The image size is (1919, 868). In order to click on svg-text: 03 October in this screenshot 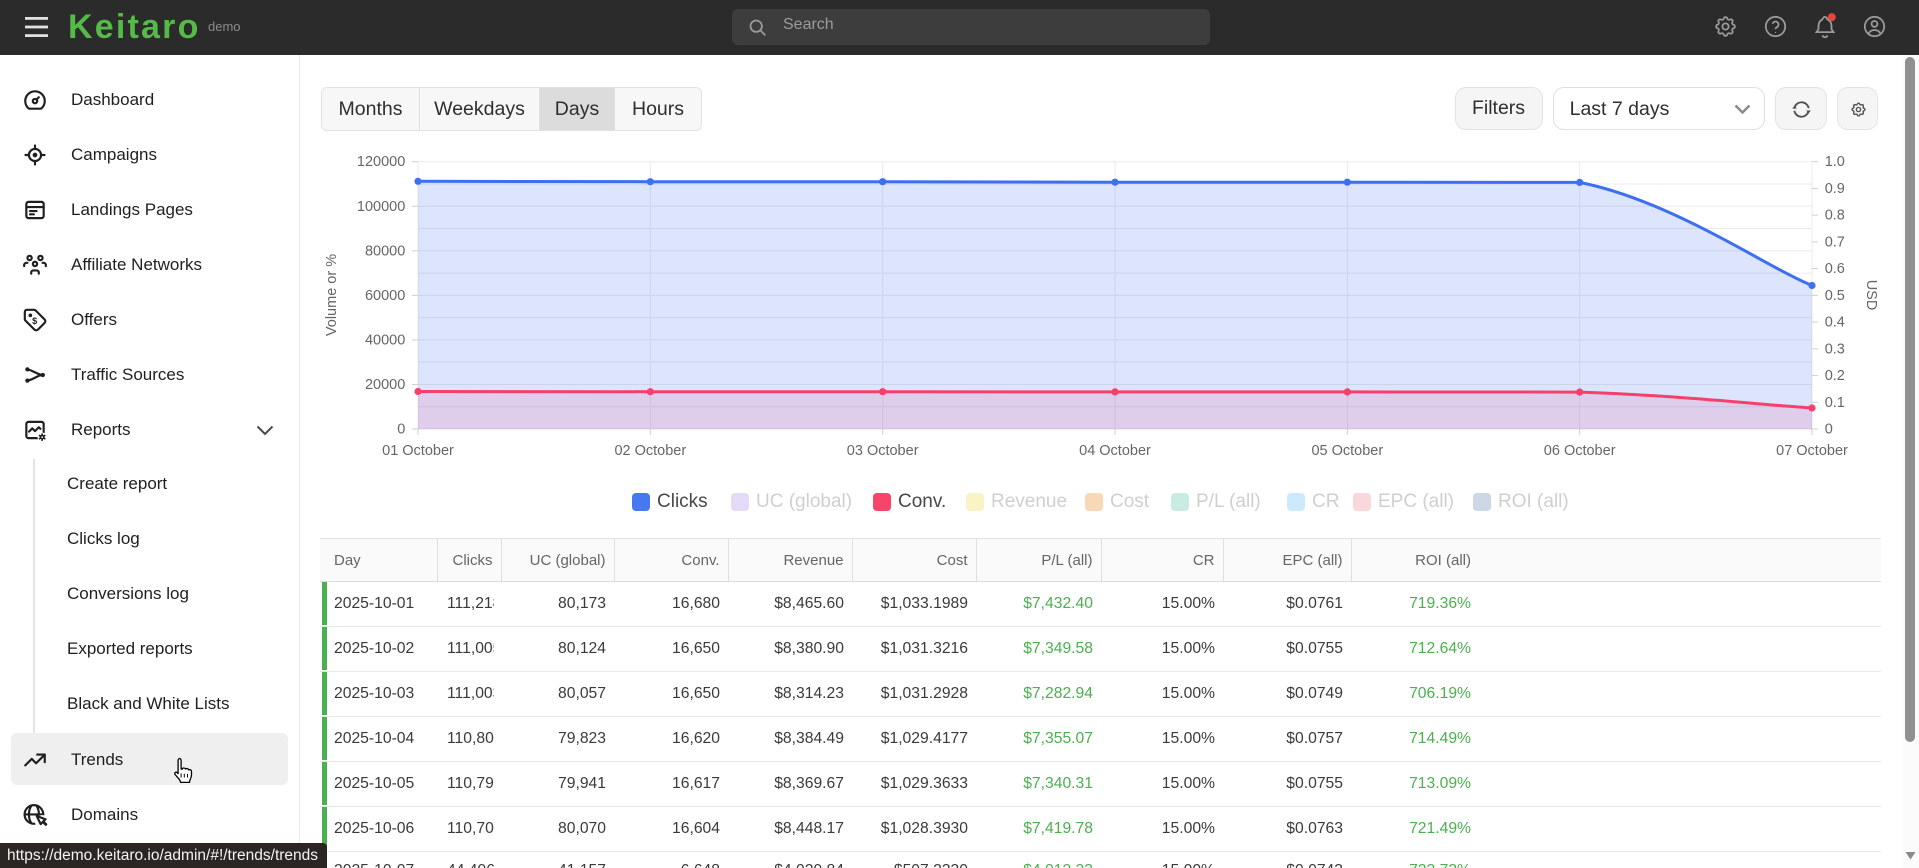, I will do `click(883, 451)`.